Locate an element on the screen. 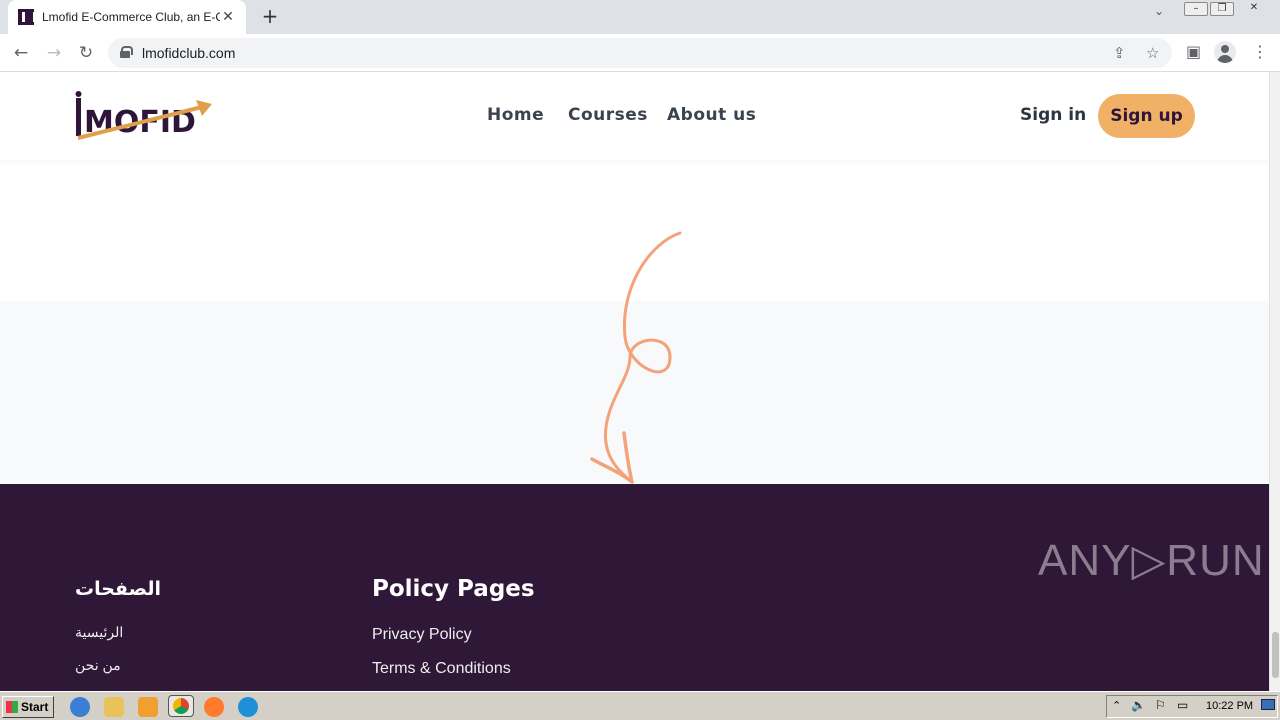 This screenshot has height=720, width=1280. decorative-arrow-icon is located at coordinates (636, 357).